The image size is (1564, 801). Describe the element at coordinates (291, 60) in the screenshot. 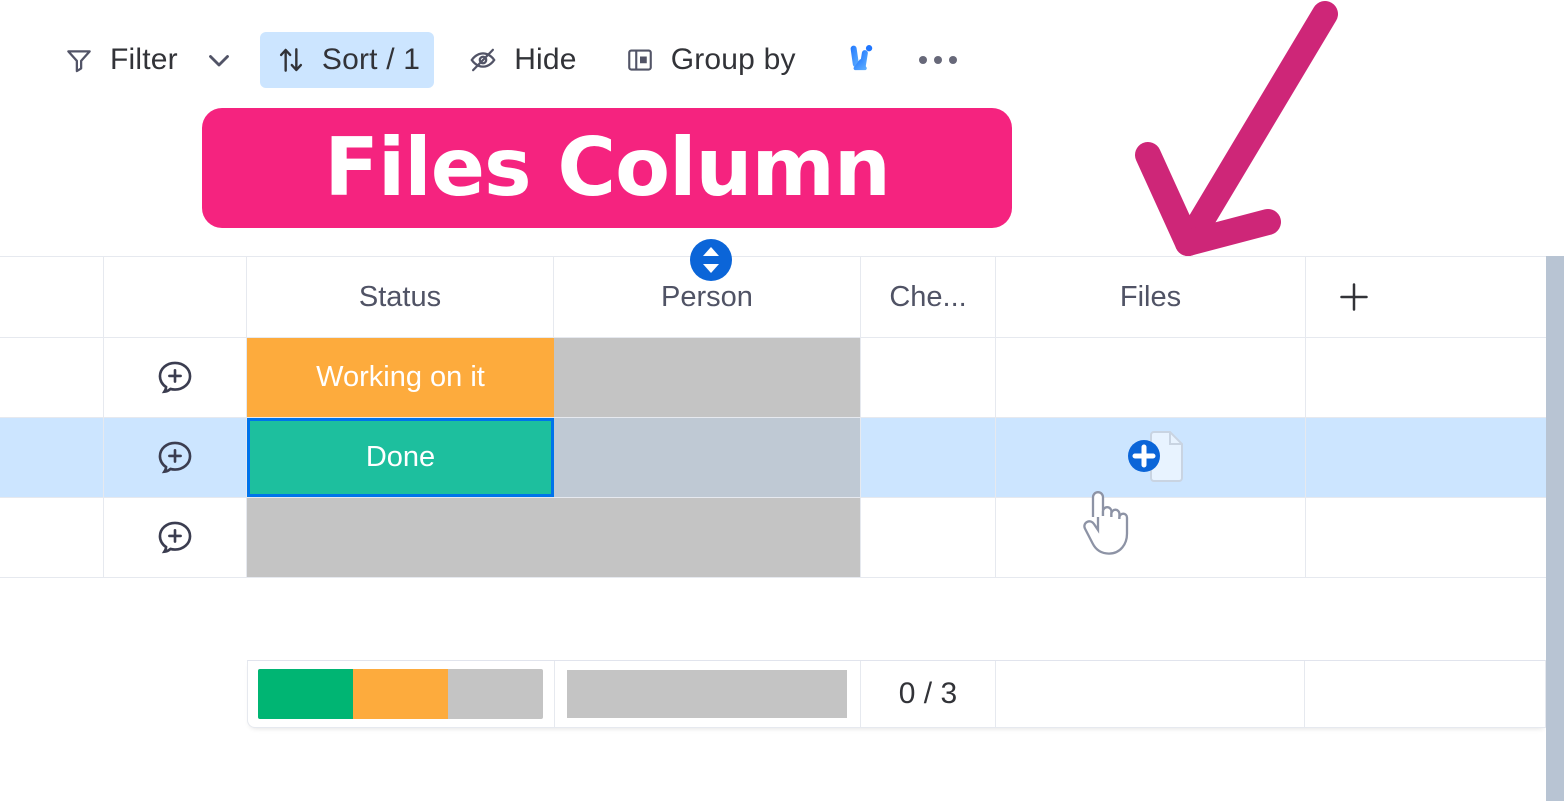

I see `sort-arrows-icon` at that location.